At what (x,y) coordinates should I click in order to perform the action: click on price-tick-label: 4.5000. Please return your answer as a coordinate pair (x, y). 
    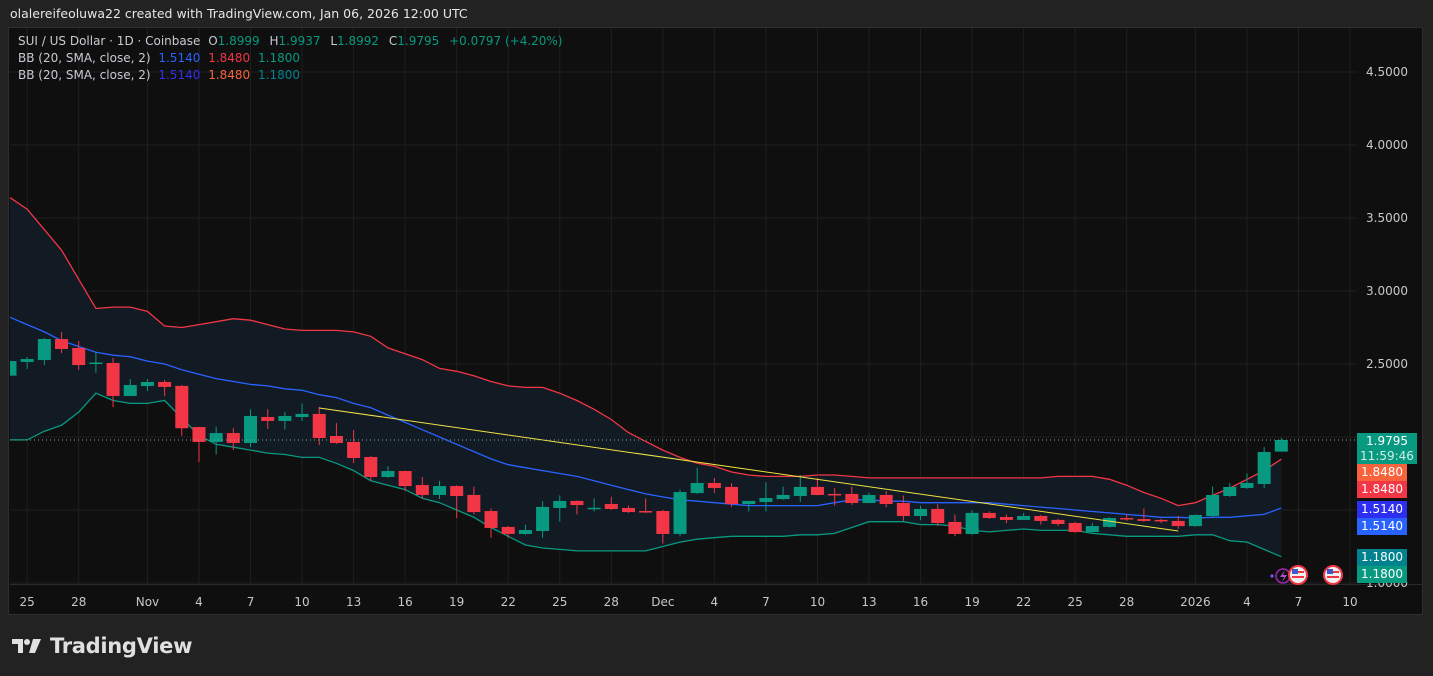
    Looking at the image, I should click on (1387, 72).